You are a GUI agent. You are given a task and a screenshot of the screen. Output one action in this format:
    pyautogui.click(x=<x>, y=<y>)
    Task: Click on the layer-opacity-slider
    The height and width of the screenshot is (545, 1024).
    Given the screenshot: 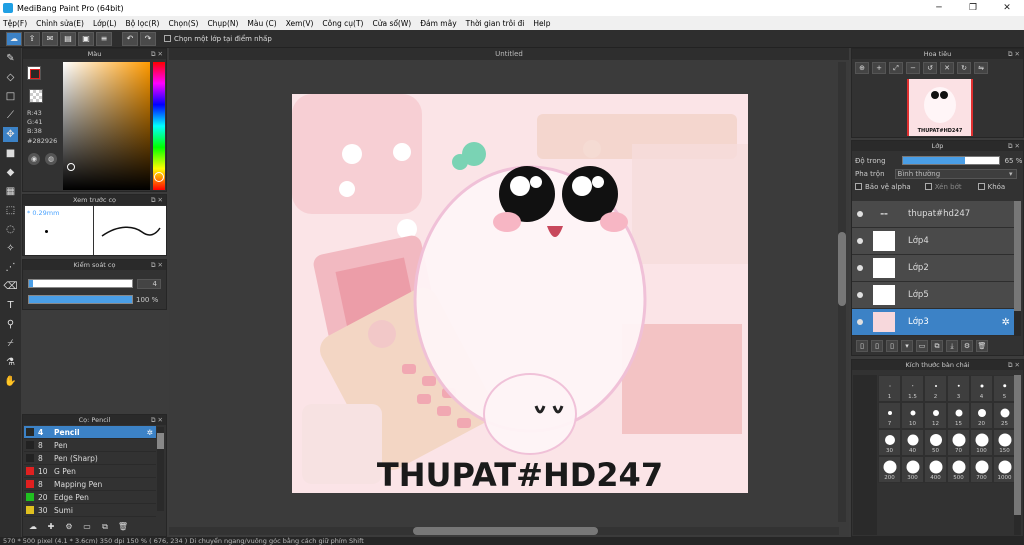 What is the action you would take?
    pyautogui.click(x=950, y=160)
    